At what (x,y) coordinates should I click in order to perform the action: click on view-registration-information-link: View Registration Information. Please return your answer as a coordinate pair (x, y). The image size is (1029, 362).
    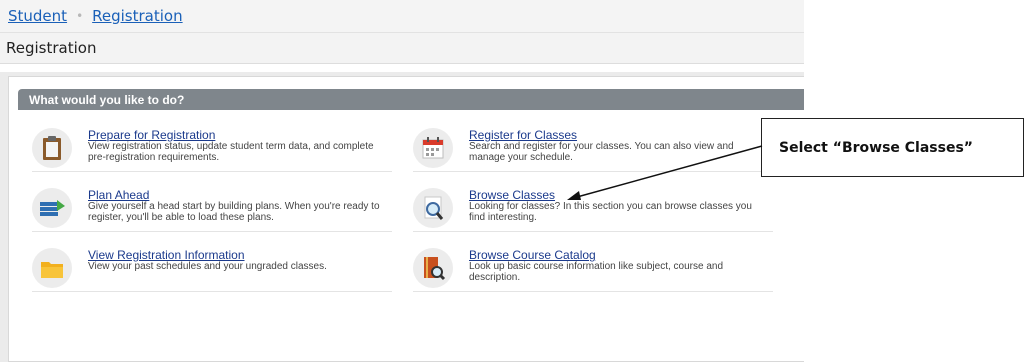
    Looking at the image, I should click on (166, 255).